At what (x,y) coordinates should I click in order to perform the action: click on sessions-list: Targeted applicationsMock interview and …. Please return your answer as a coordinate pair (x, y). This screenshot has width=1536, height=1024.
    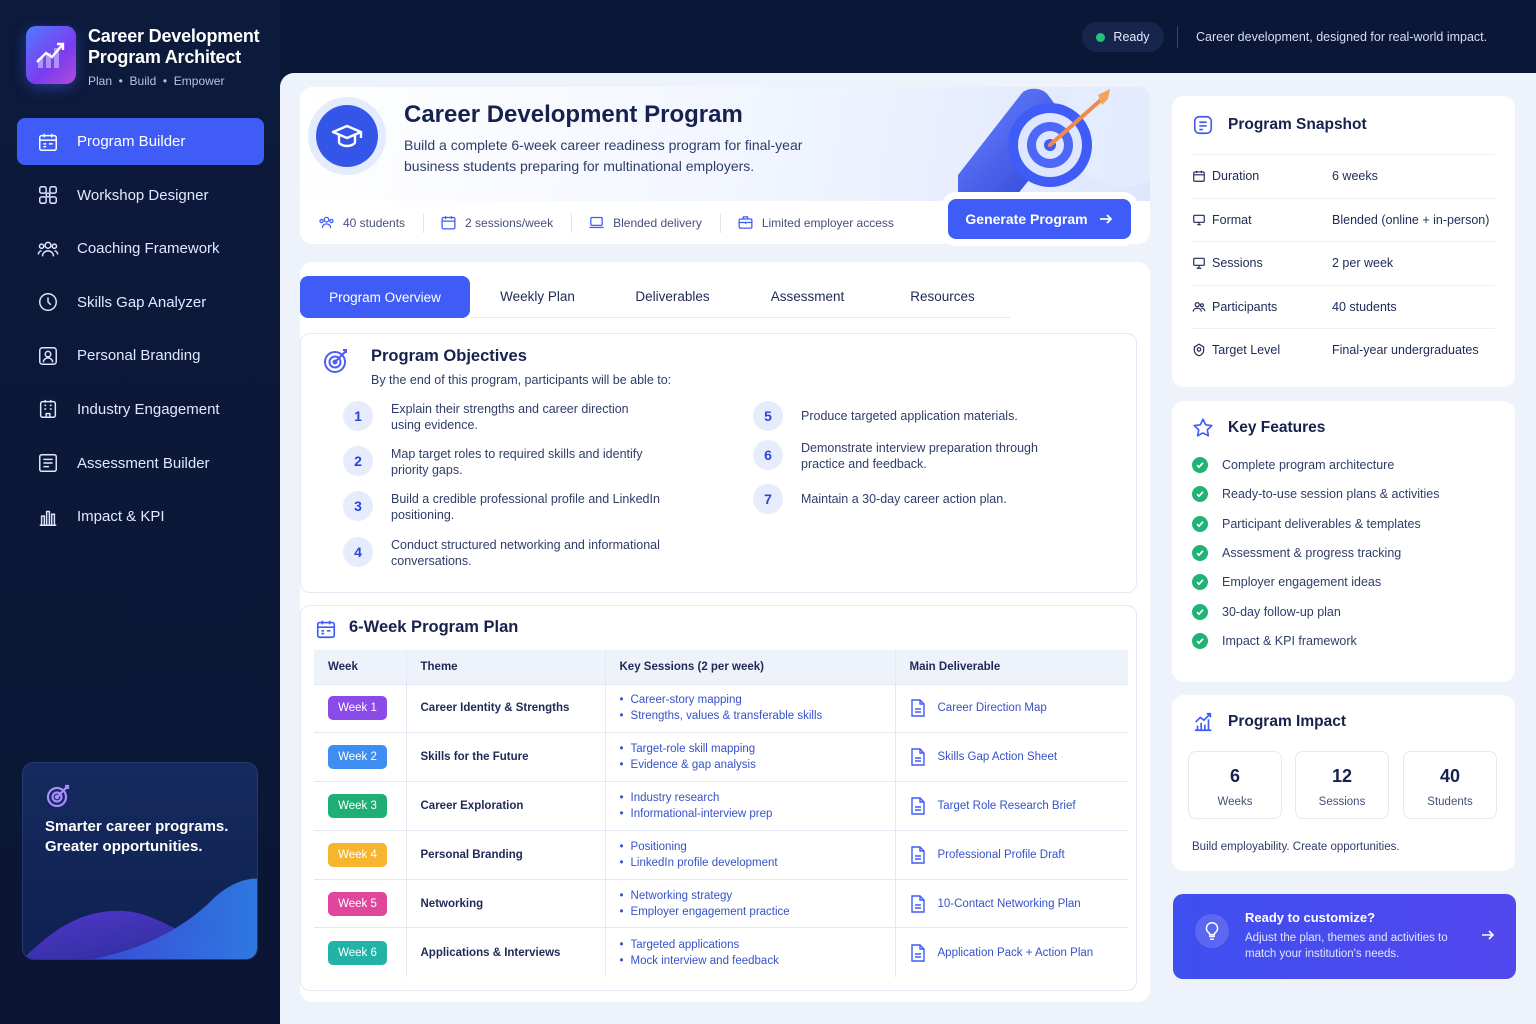
    Looking at the image, I should click on (757, 953).